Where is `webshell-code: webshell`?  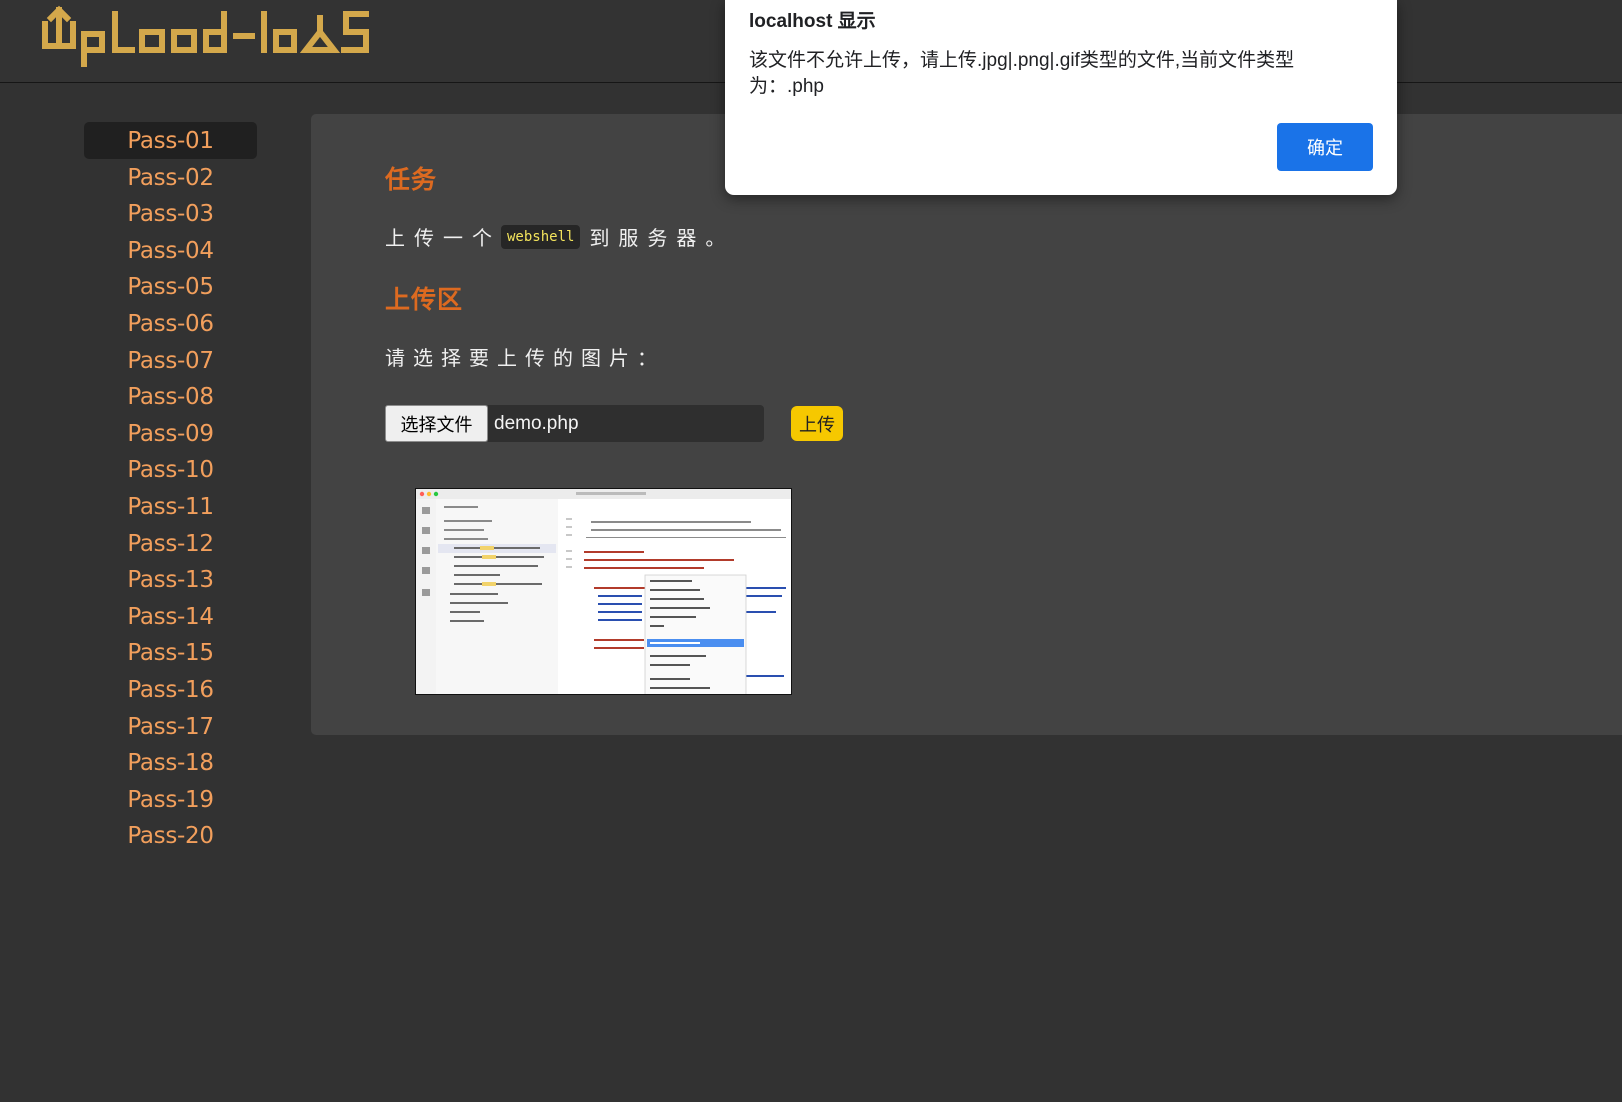 webshell-code: webshell is located at coordinates (541, 236).